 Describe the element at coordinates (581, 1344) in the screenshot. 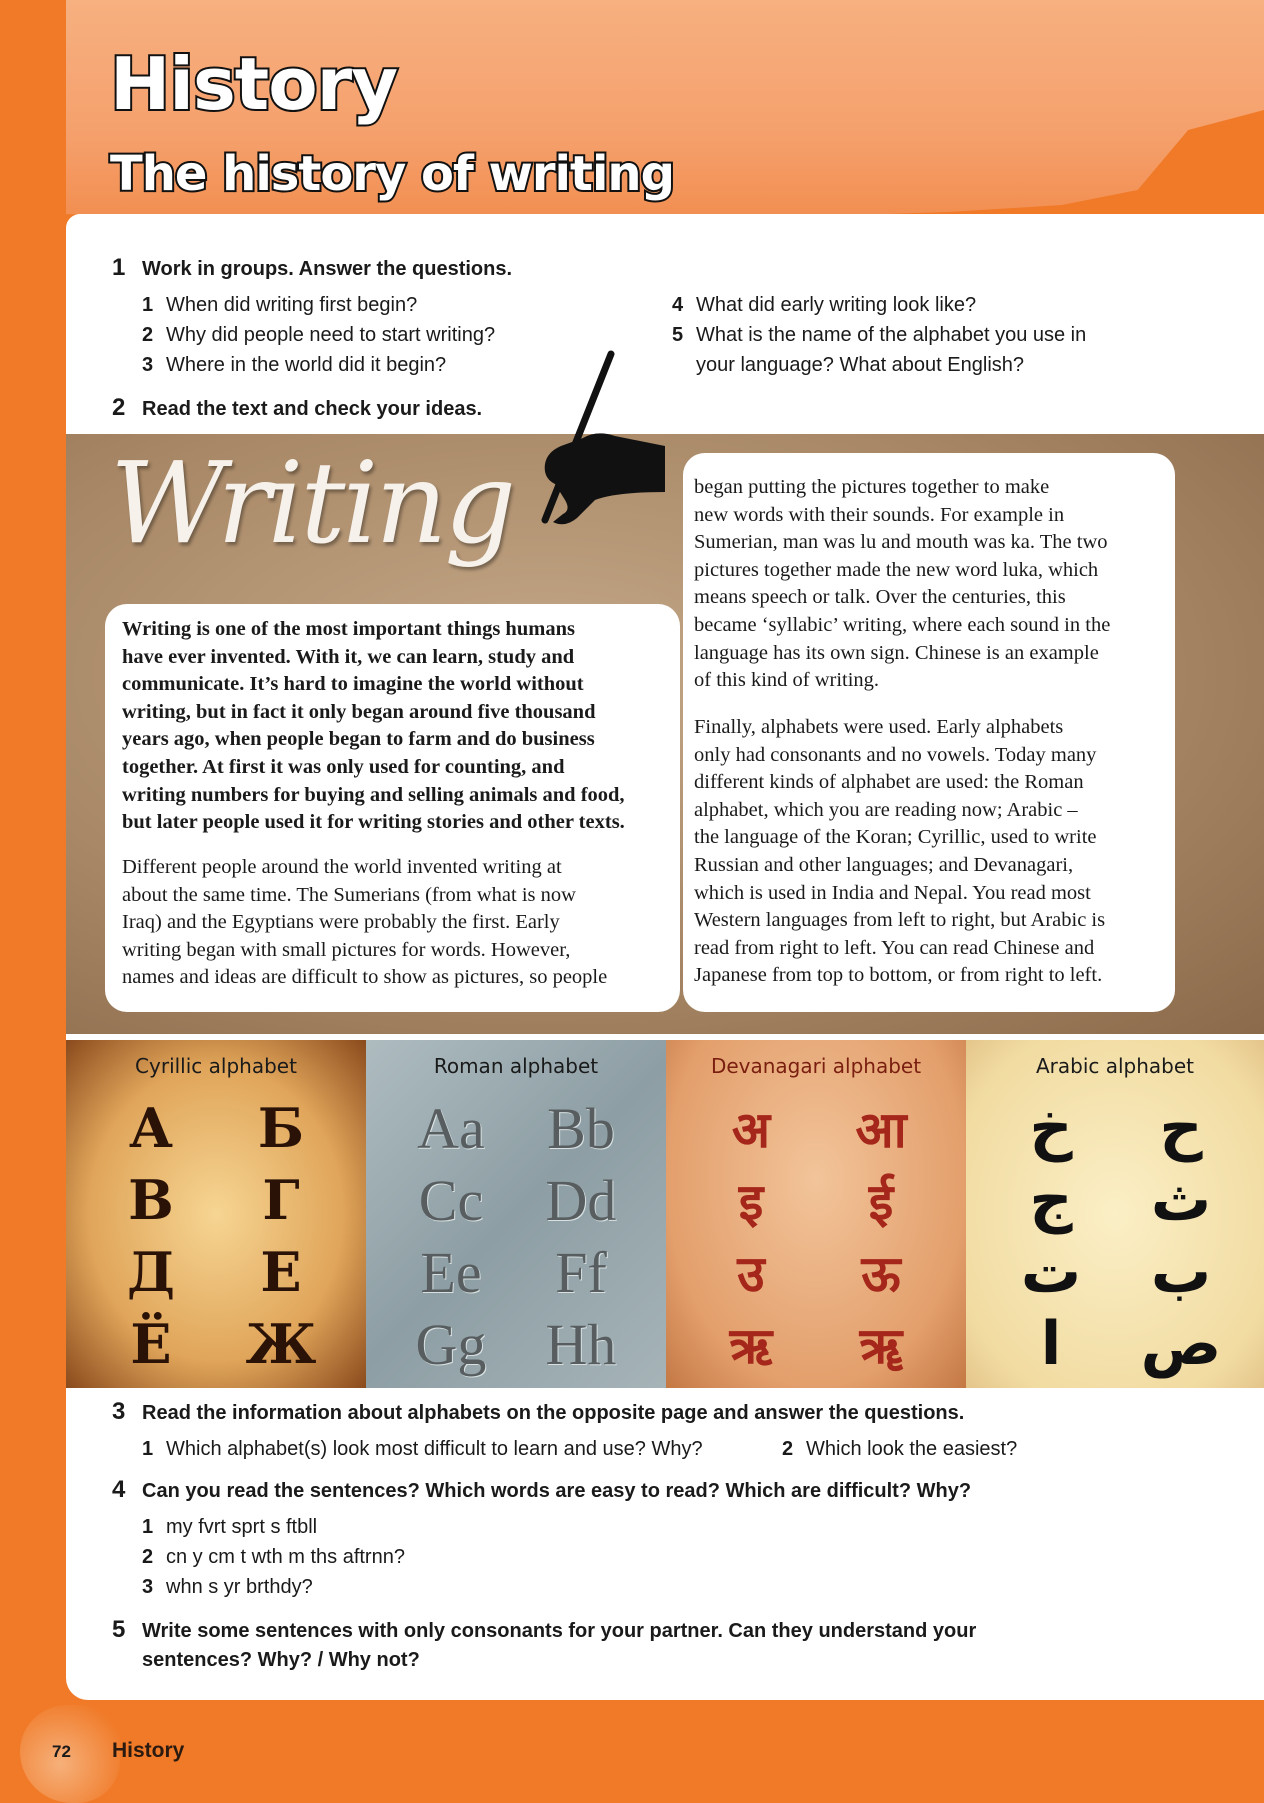

I see `letter: Hh` at that location.